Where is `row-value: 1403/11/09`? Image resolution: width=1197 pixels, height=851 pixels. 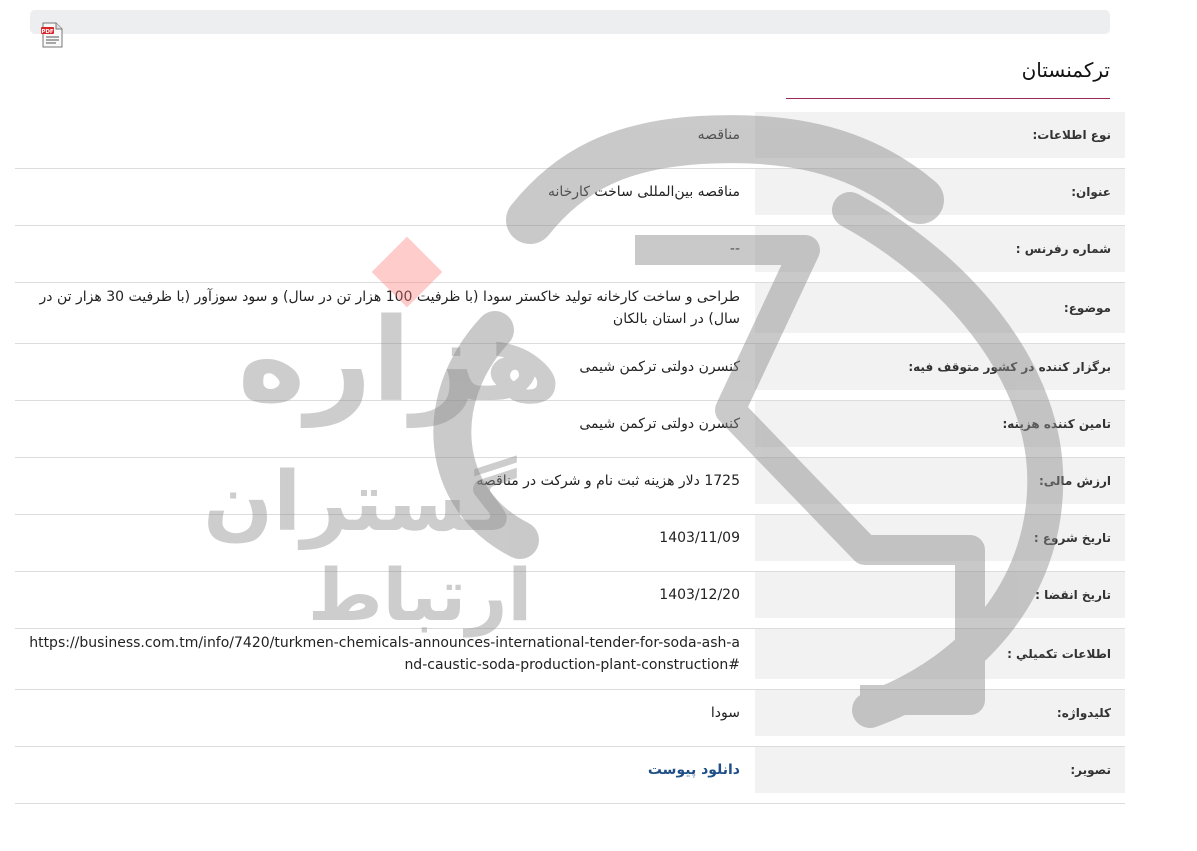 row-value: 1403/11/09 is located at coordinates (699, 538).